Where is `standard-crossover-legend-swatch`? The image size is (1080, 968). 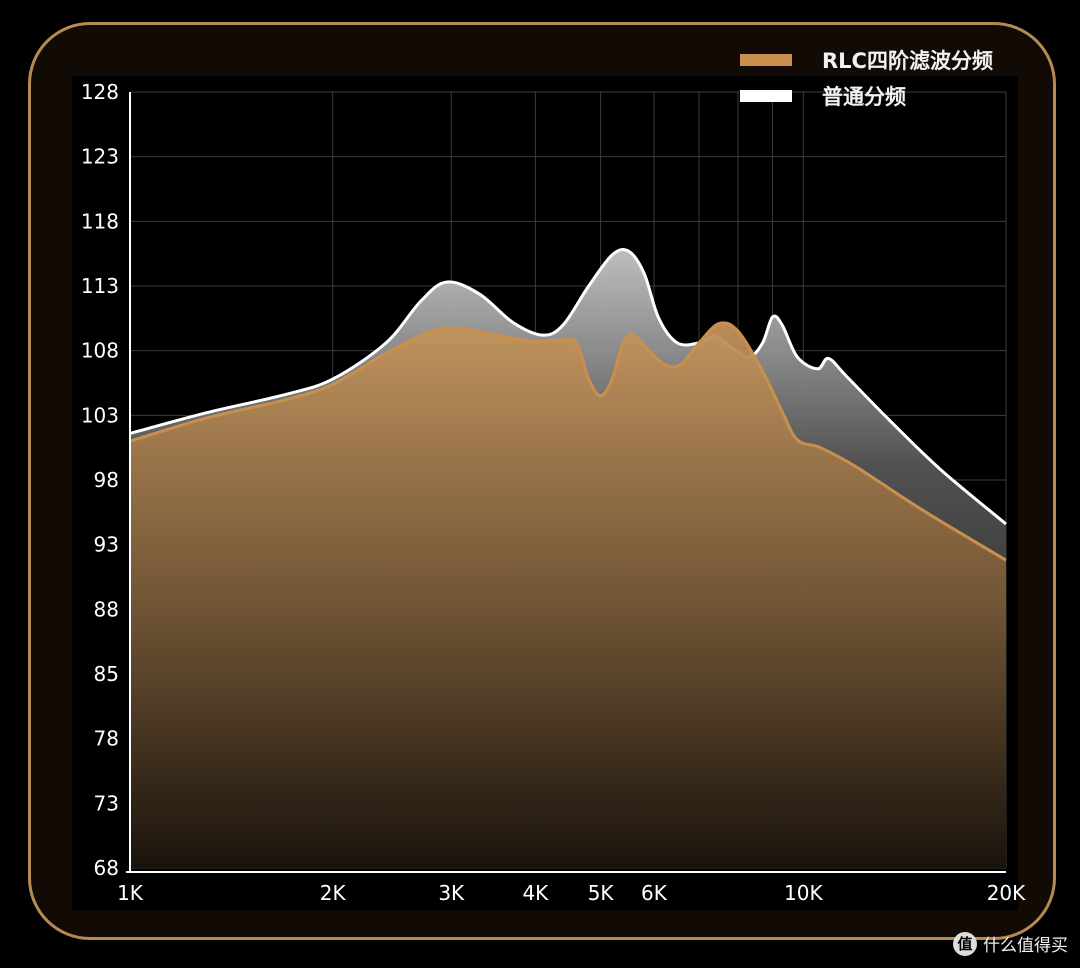
standard-crossover-legend-swatch is located at coordinates (766, 96).